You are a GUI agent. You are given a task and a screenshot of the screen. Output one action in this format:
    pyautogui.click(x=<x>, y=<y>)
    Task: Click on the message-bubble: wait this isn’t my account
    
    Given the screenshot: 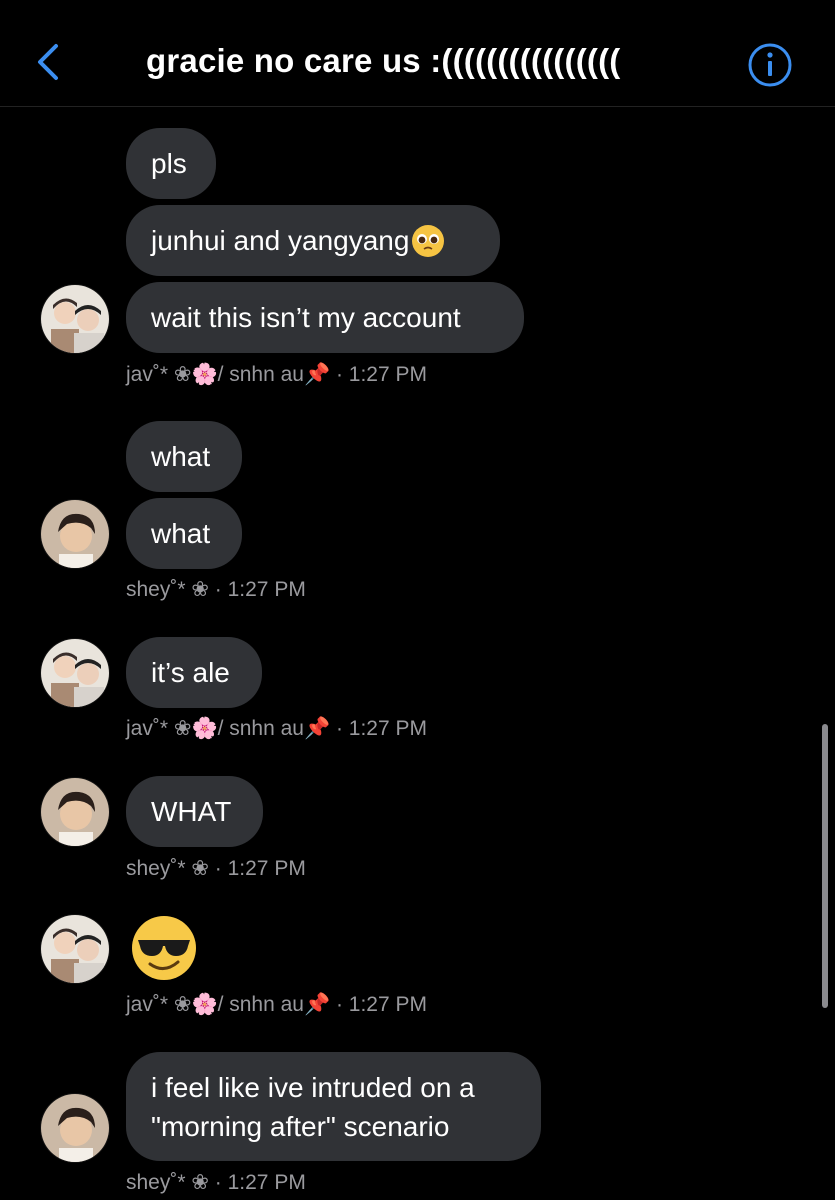 What is the action you would take?
    pyautogui.click(x=325, y=317)
    